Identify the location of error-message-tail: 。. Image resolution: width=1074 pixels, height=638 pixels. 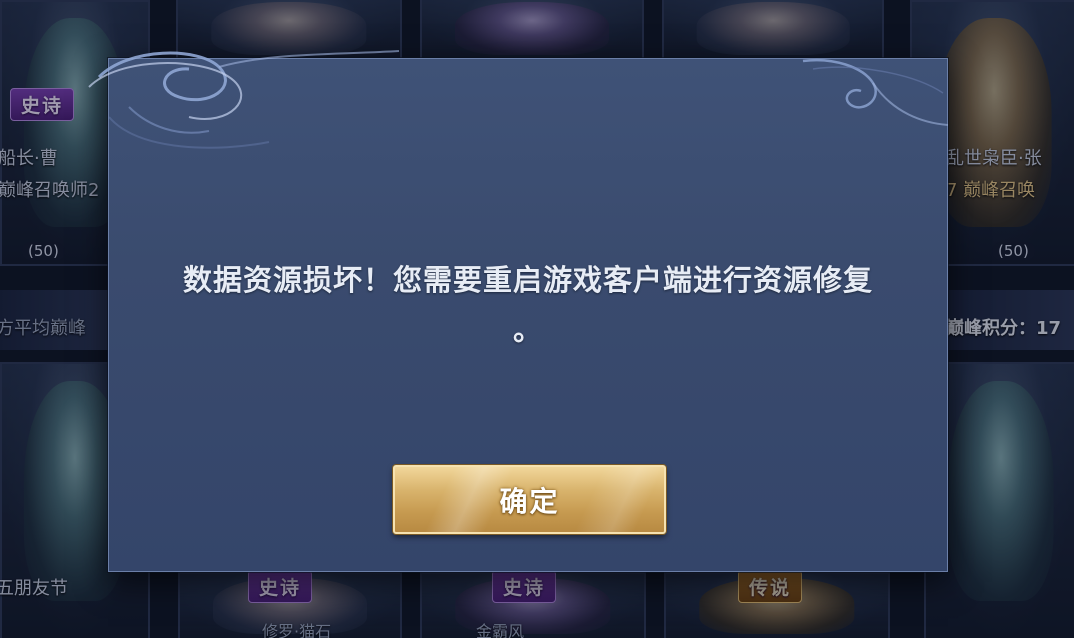
(527, 330).